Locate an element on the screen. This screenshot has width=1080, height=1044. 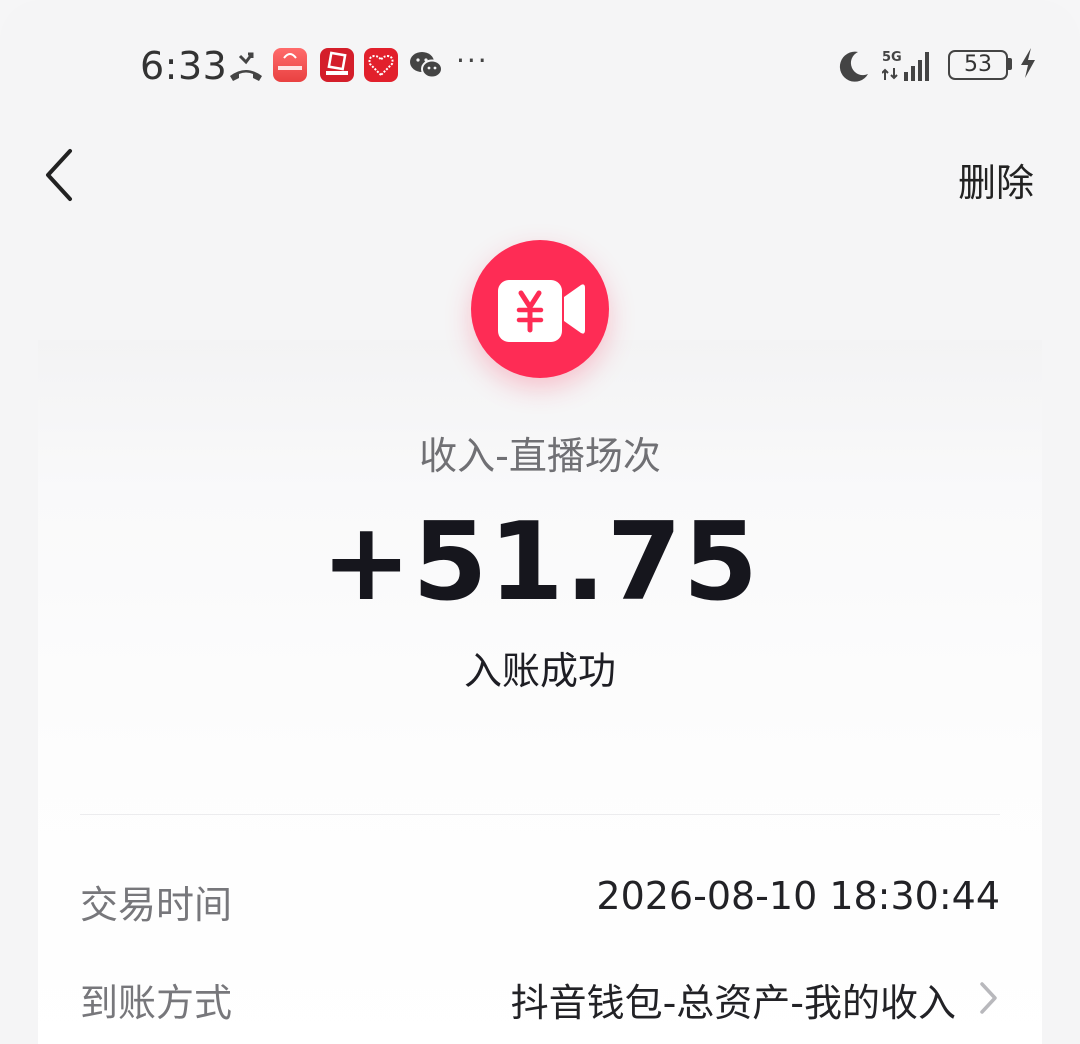
wechat-icon is located at coordinates (426, 65).